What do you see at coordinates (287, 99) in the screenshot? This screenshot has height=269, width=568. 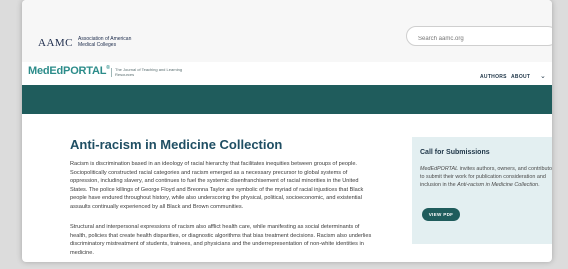 I see `teal-banner` at bounding box center [287, 99].